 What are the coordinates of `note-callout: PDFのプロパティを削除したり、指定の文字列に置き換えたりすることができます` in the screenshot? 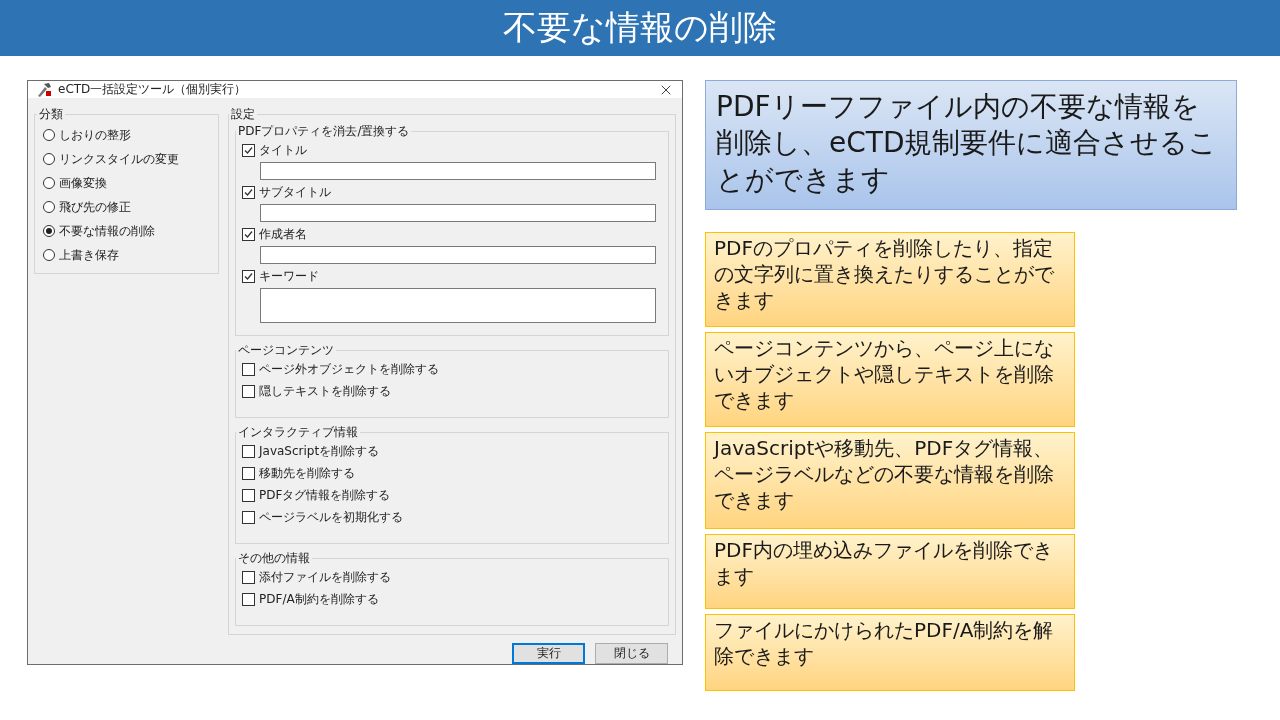 It's located at (890, 279).